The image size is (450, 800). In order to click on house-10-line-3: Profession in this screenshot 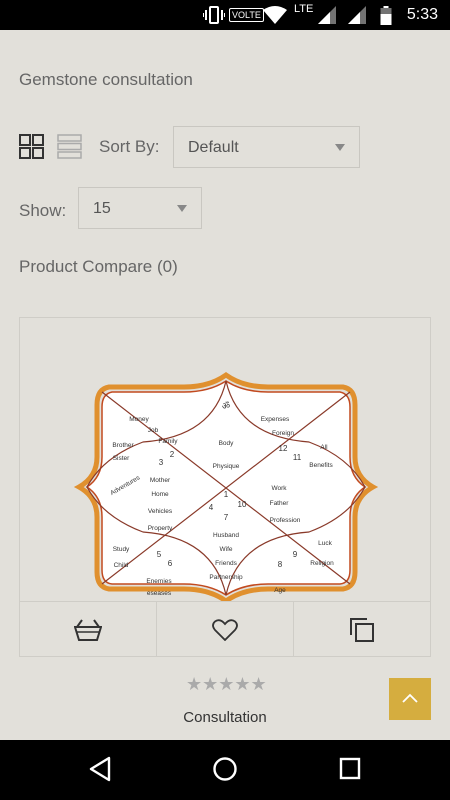, I will do `click(285, 520)`.